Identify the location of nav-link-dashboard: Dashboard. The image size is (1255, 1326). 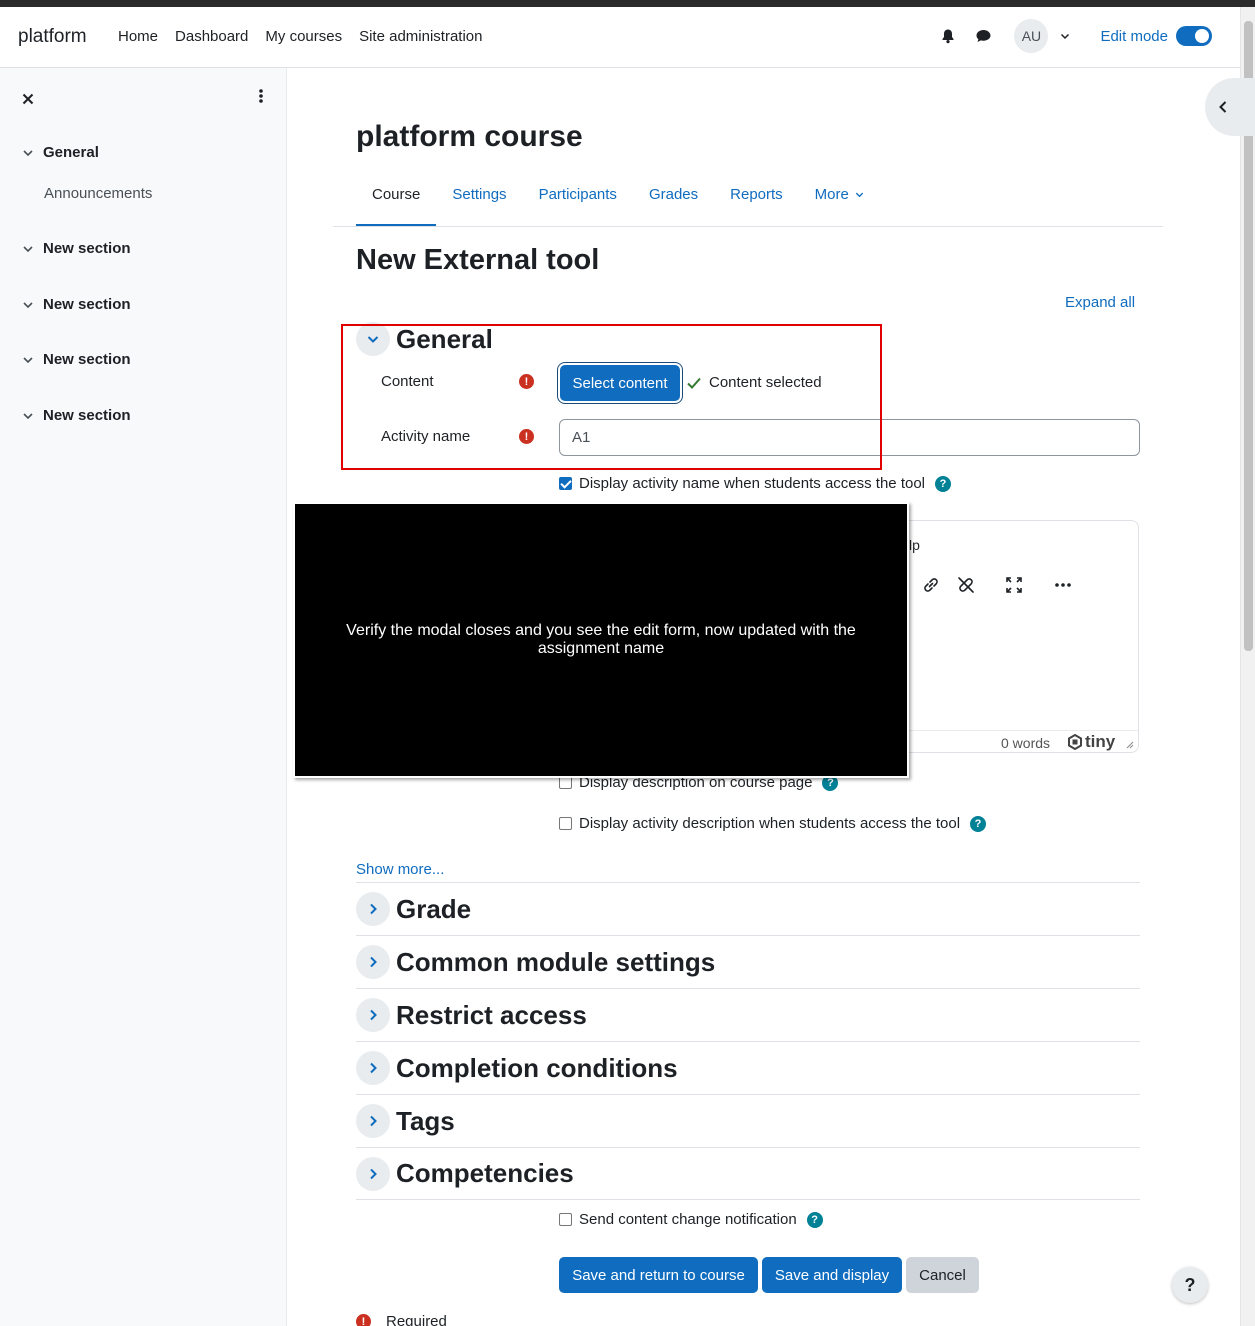
(211, 36).